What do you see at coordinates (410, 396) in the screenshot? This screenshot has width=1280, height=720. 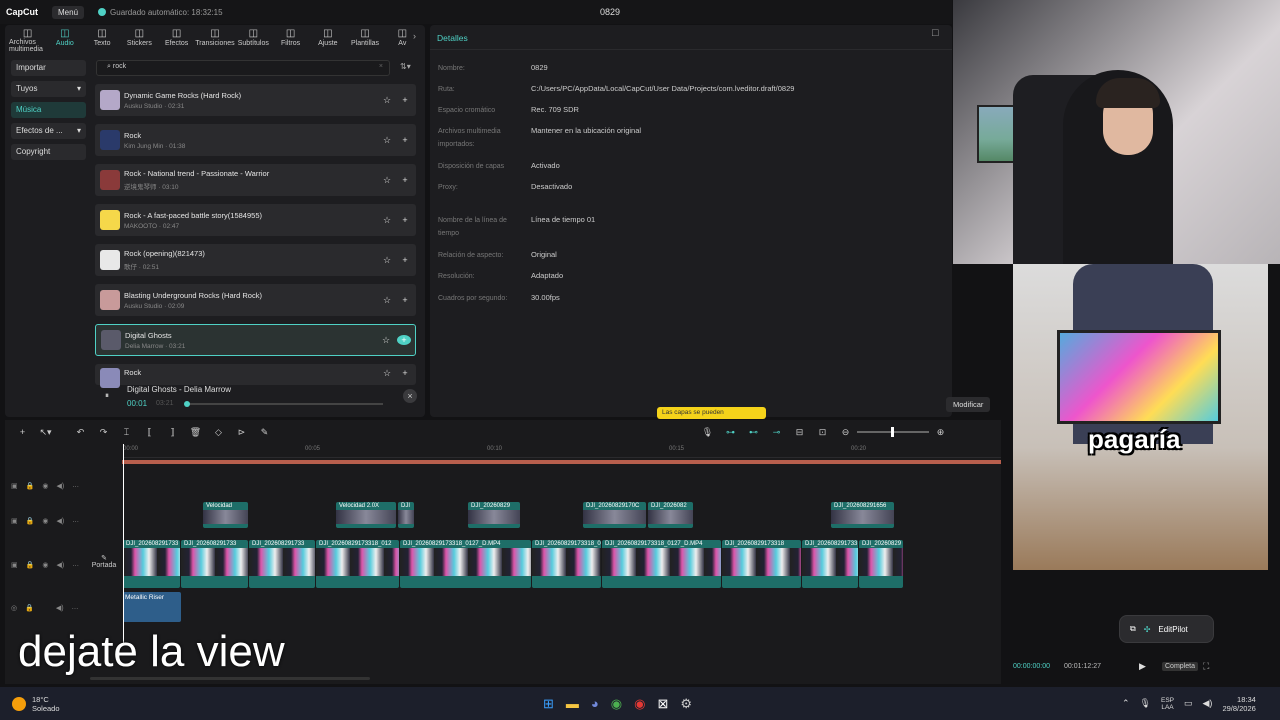 I see `close-player-icon: ×` at bounding box center [410, 396].